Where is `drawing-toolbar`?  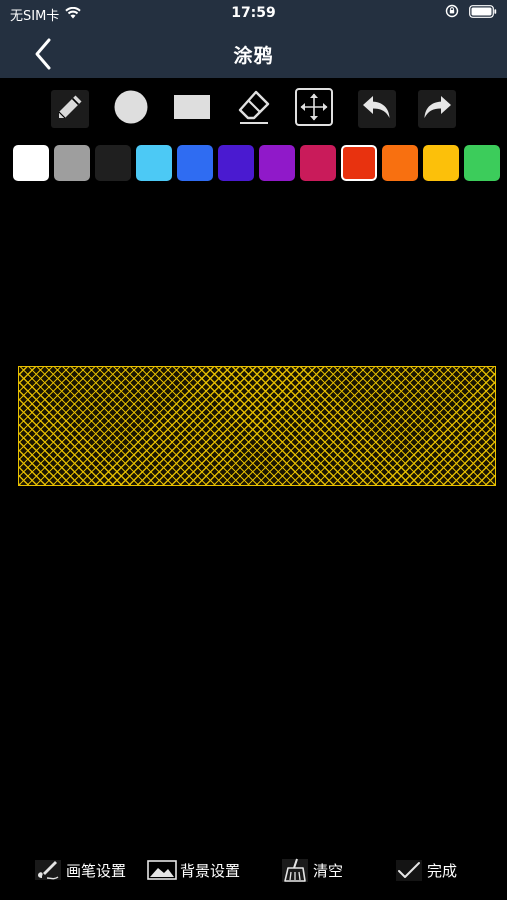
drawing-toolbar is located at coordinates (253, 109).